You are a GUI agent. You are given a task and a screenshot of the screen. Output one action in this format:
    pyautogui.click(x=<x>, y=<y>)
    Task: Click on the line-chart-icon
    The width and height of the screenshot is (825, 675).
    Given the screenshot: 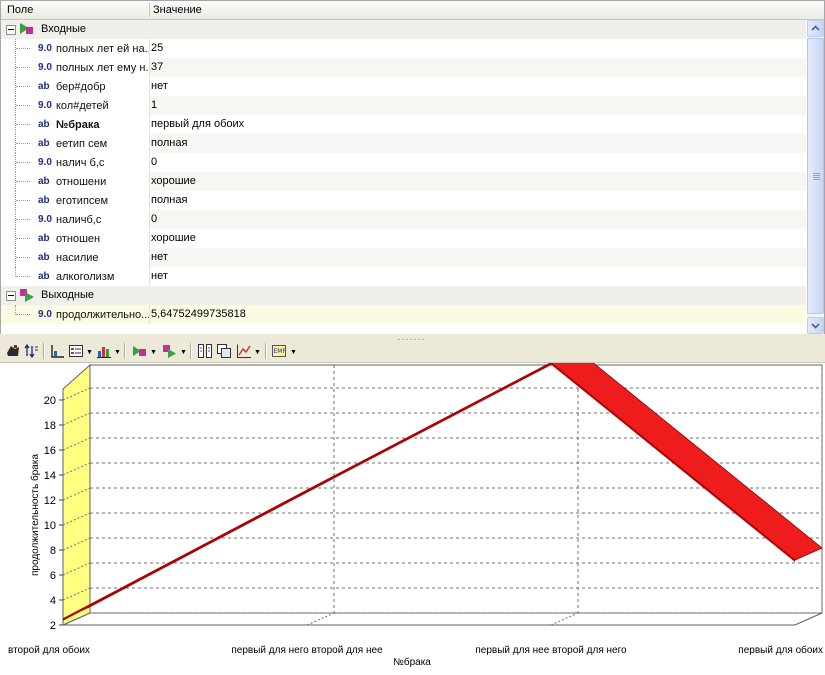 What is the action you would take?
    pyautogui.click(x=244, y=351)
    